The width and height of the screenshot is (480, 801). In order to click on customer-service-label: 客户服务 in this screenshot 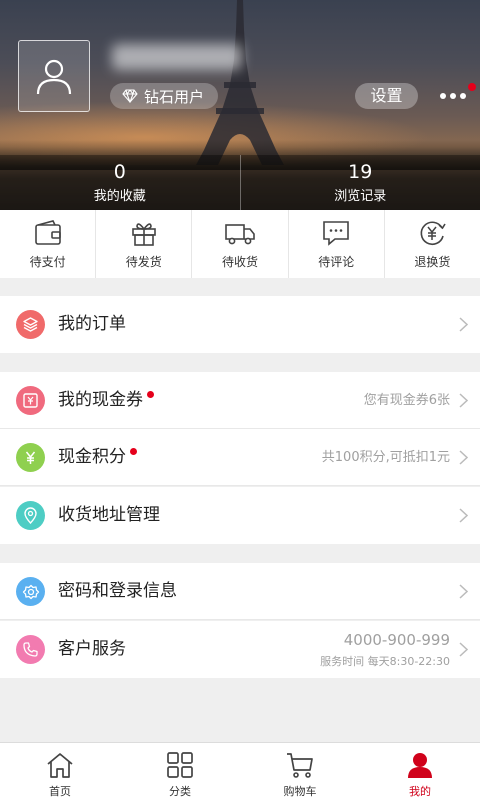, I will do `click(92, 649)`.